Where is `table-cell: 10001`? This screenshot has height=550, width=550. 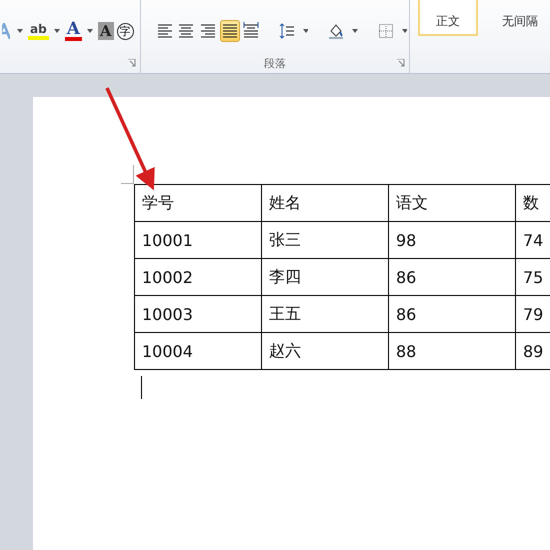 table-cell: 10001 is located at coordinates (198, 240).